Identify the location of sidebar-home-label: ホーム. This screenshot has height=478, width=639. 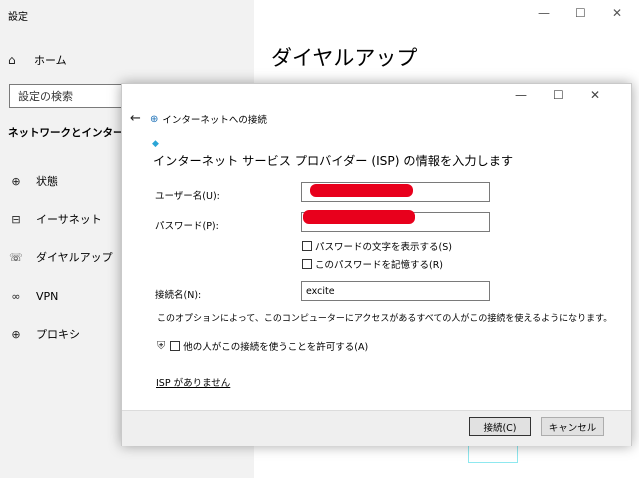
(50, 60).